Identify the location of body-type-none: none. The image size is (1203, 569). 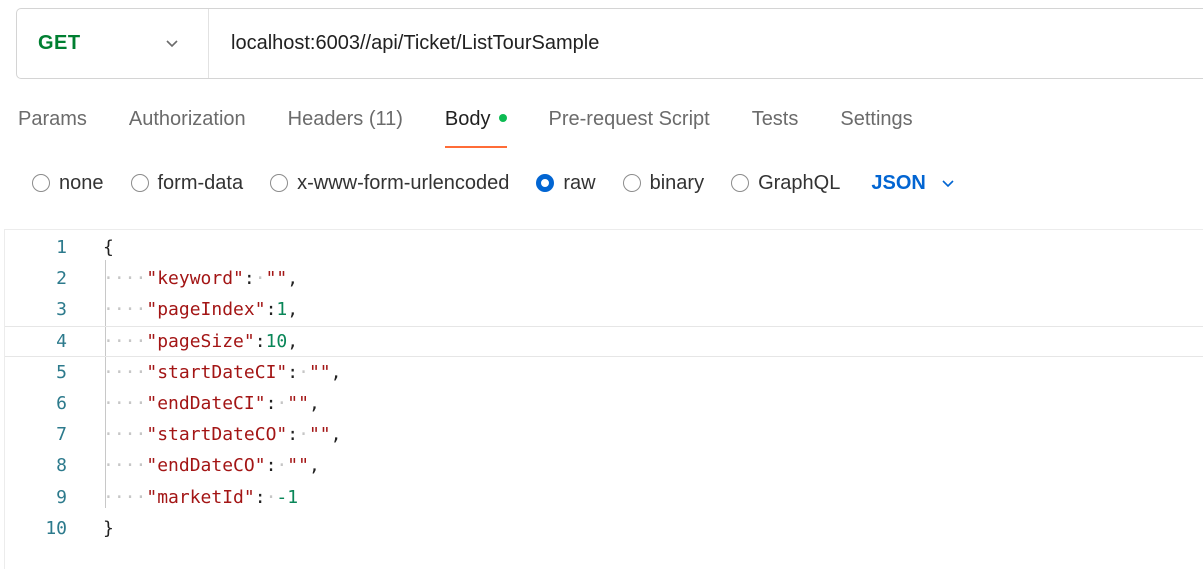
(68, 183).